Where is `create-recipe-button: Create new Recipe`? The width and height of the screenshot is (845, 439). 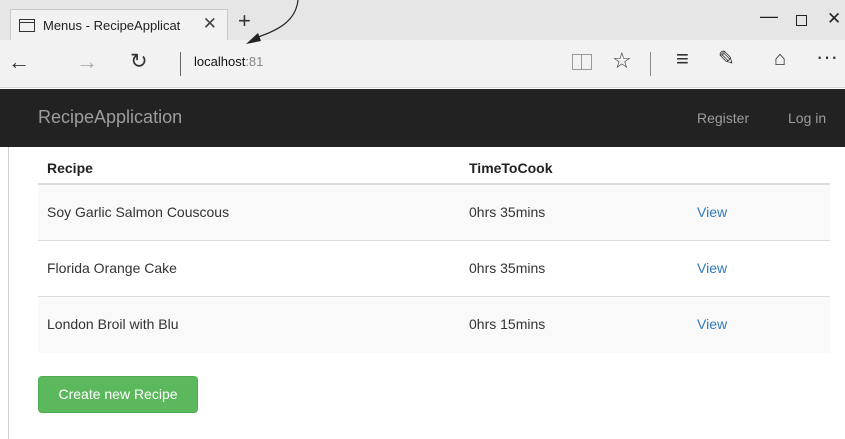 create-recipe-button: Create new Recipe is located at coordinates (118, 394).